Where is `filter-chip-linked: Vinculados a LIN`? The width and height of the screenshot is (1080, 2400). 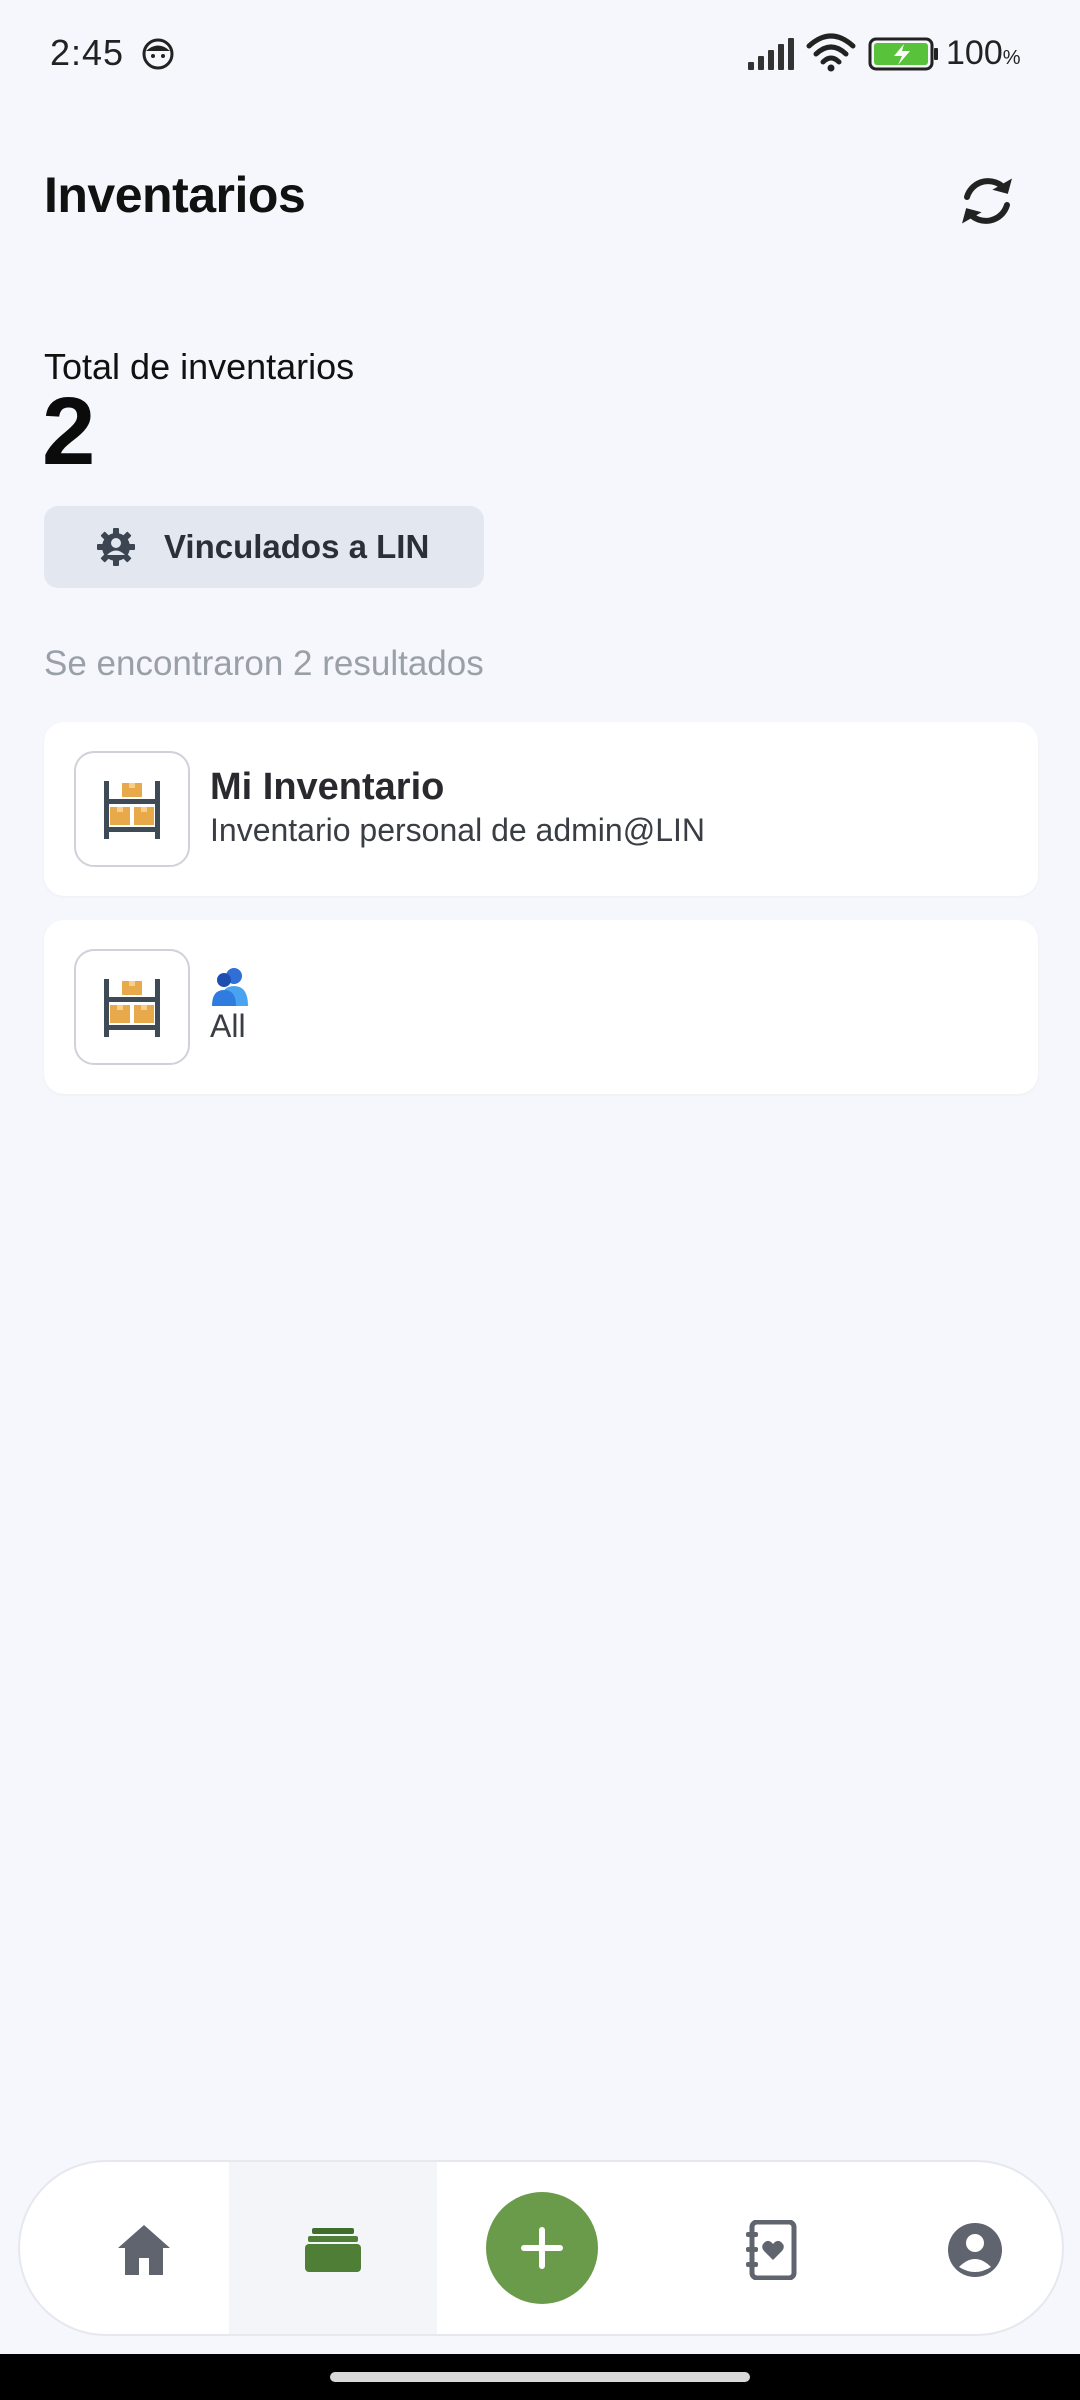 filter-chip-linked: Vinculados a LIN is located at coordinates (264, 547).